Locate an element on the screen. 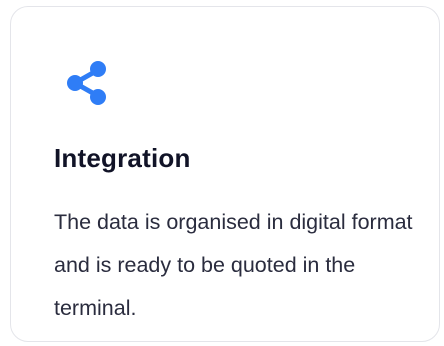 This screenshot has height=346, width=444. share-icon is located at coordinates (87, 84).